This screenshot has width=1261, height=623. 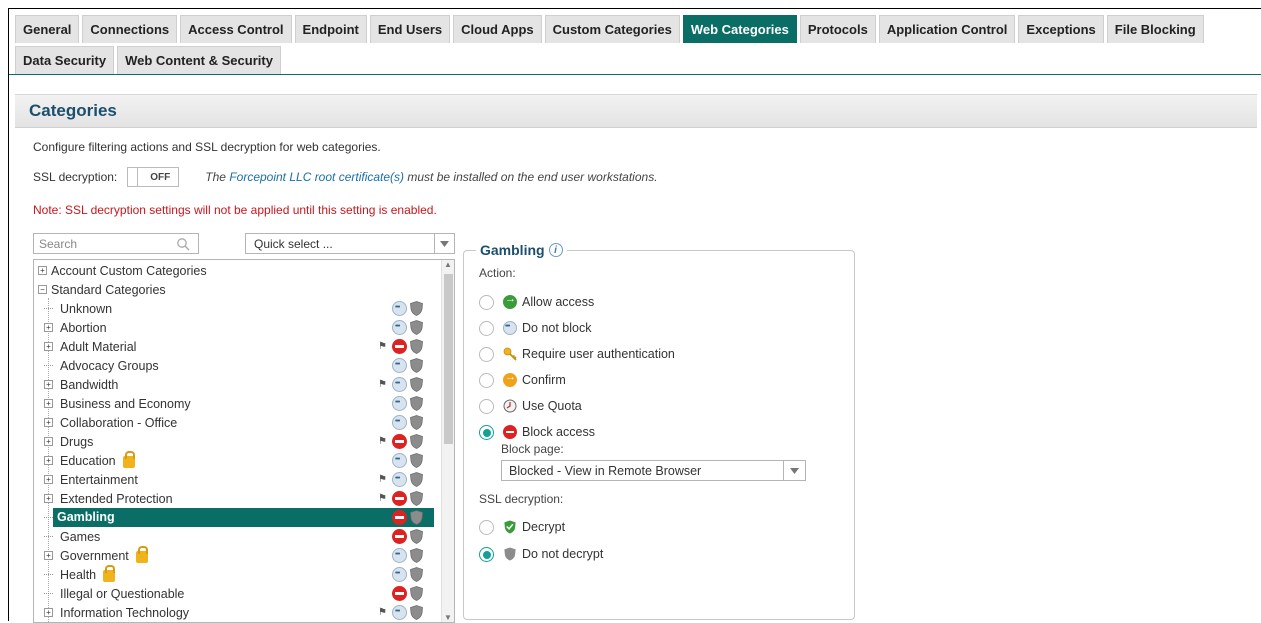 What do you see at coordinates (653, 470) in the screenshot?
I see `block-page-select: Blocked - View in Remote Browser` at bounding box center [653, 470].